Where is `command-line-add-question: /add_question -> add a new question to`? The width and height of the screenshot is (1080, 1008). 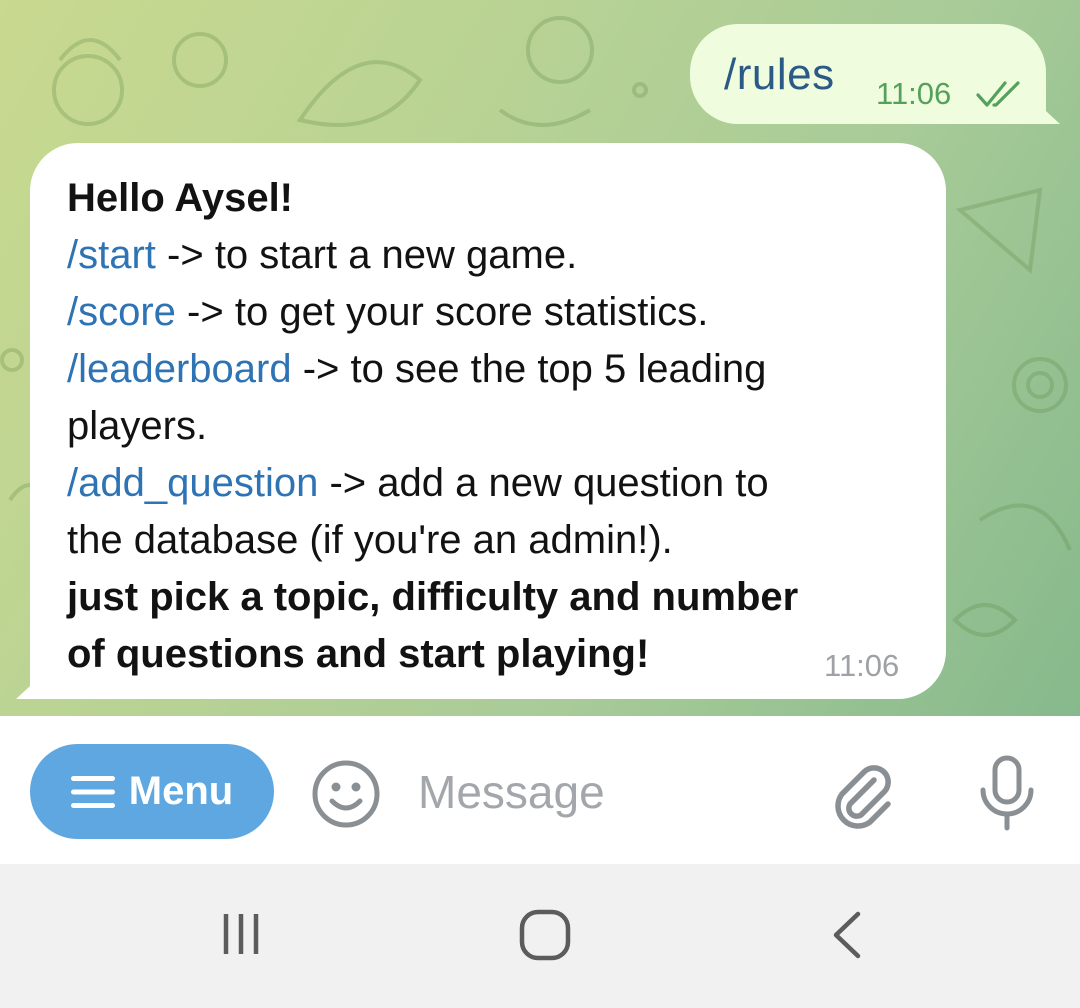
command-line-add-question: /add_question -> add a new question to is located at coordinates (492, 483).